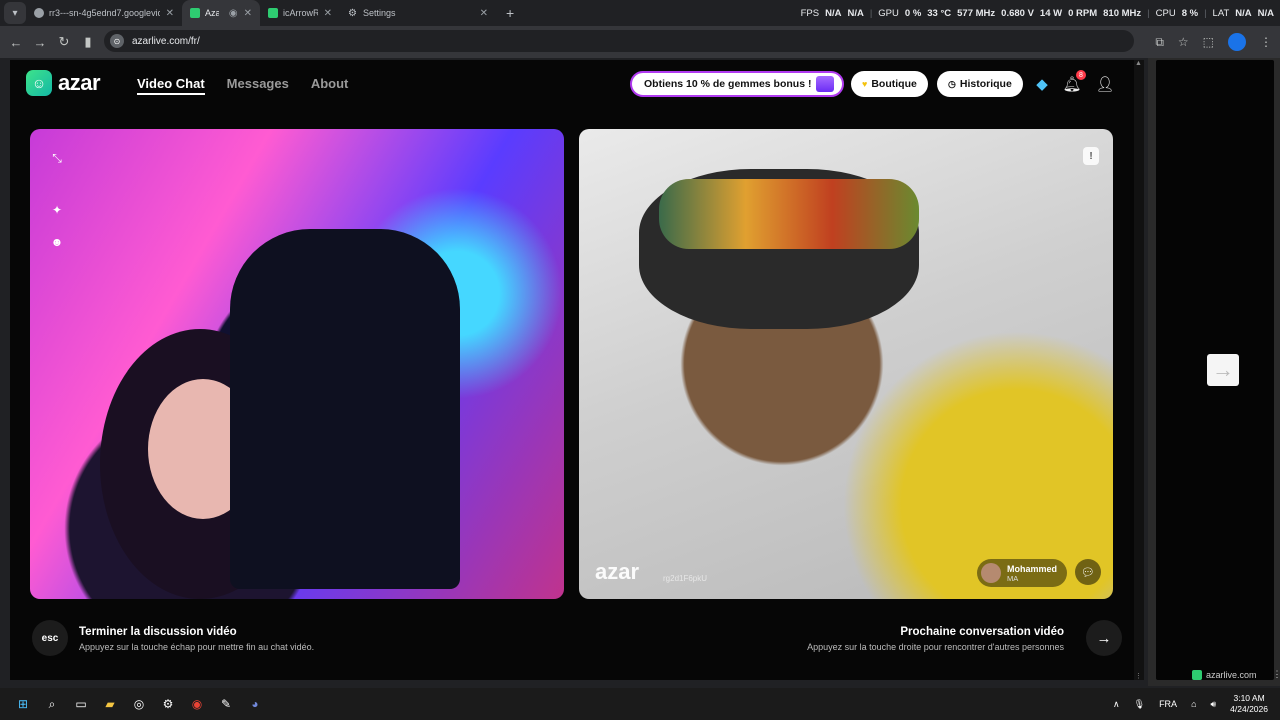 This screenshot has width=1280, height=720. What do you see at coordinates (166, 41) in the screenshot?
I see `url-text: azarlive.com/fr/` at bounding box center [166, 41].